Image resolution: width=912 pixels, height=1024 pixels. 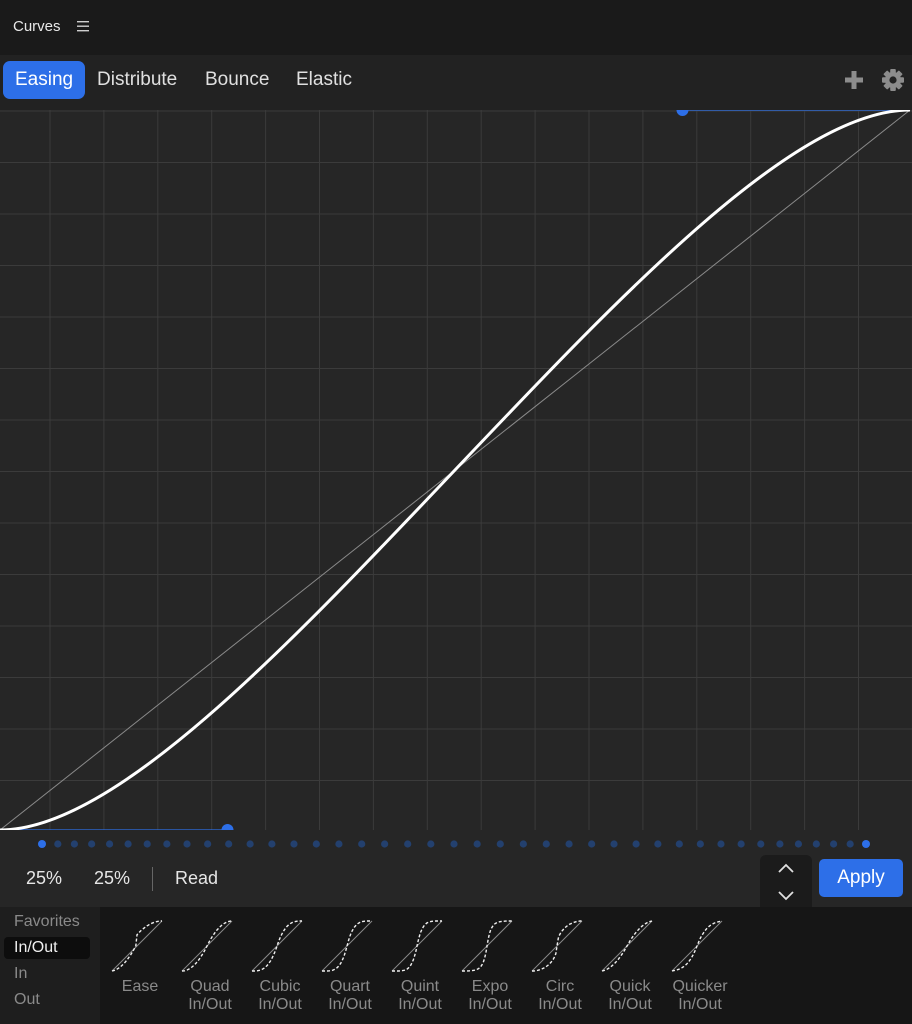 I want to click on sidebar-item-in-out: In/Out, so click(x=47, y=948).